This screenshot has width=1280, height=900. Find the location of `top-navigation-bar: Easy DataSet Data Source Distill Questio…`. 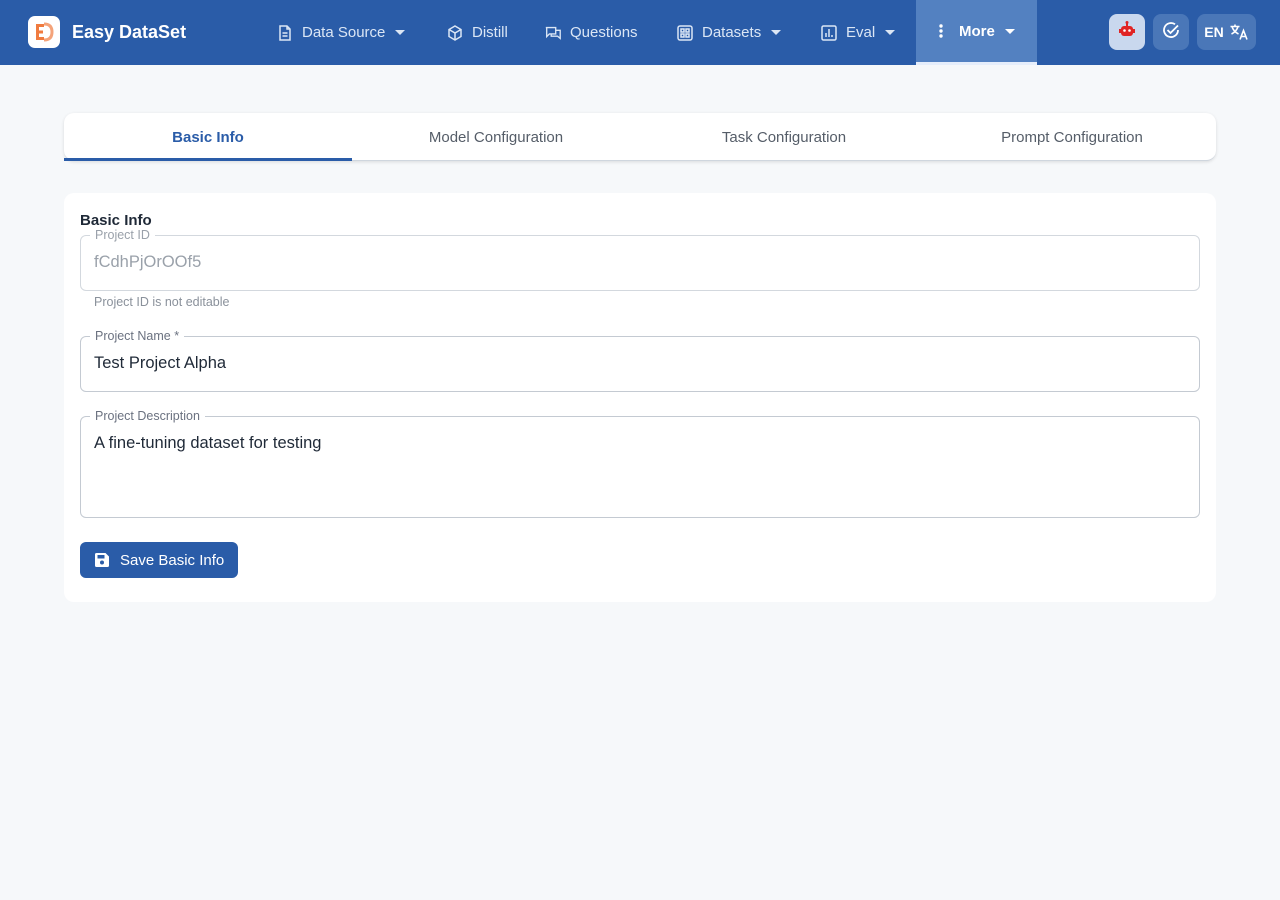

top-navigation-bar: Easy DataSet Data Source Distill Questio… is located at coordinates (640, 32).